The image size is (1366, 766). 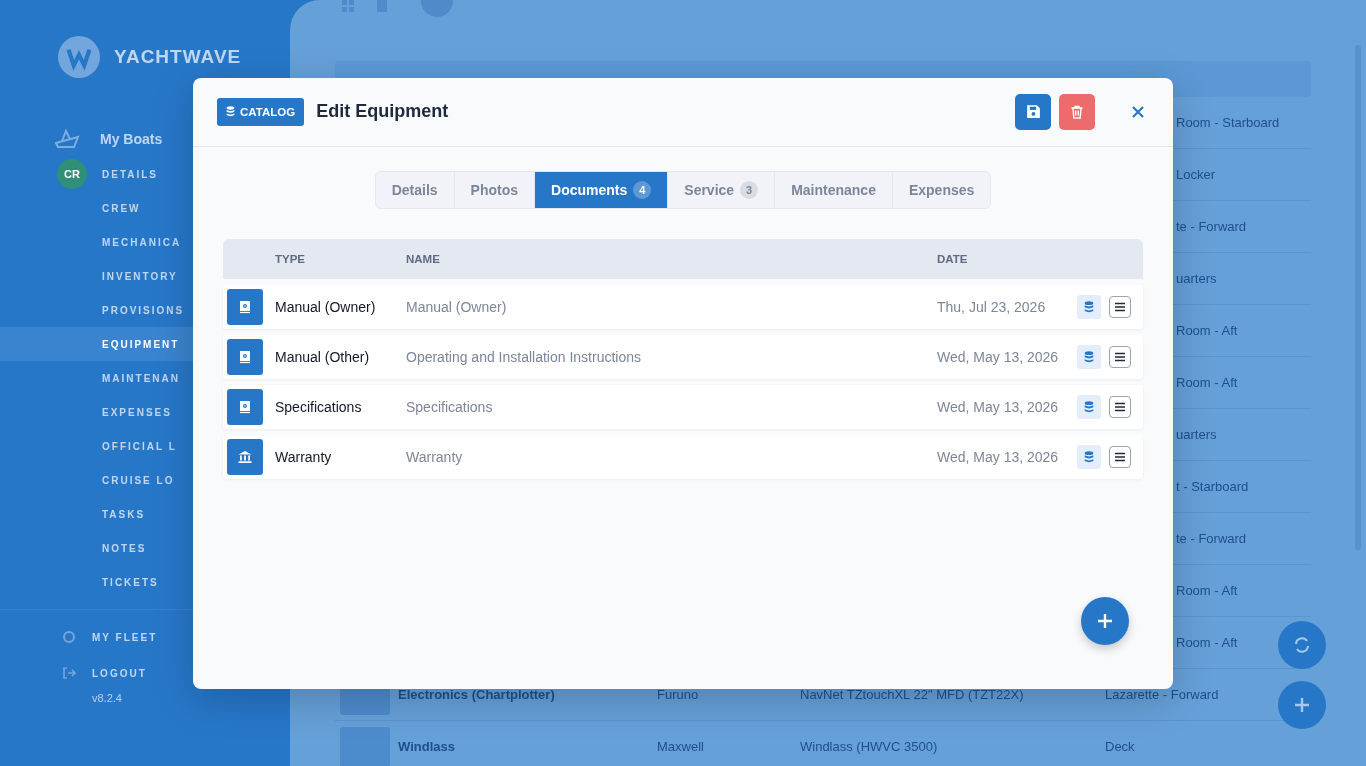 What do you see at coordinates (642, 189) in the screenshot?
I see `count-badge: 4` at bounding box center [642, 189].